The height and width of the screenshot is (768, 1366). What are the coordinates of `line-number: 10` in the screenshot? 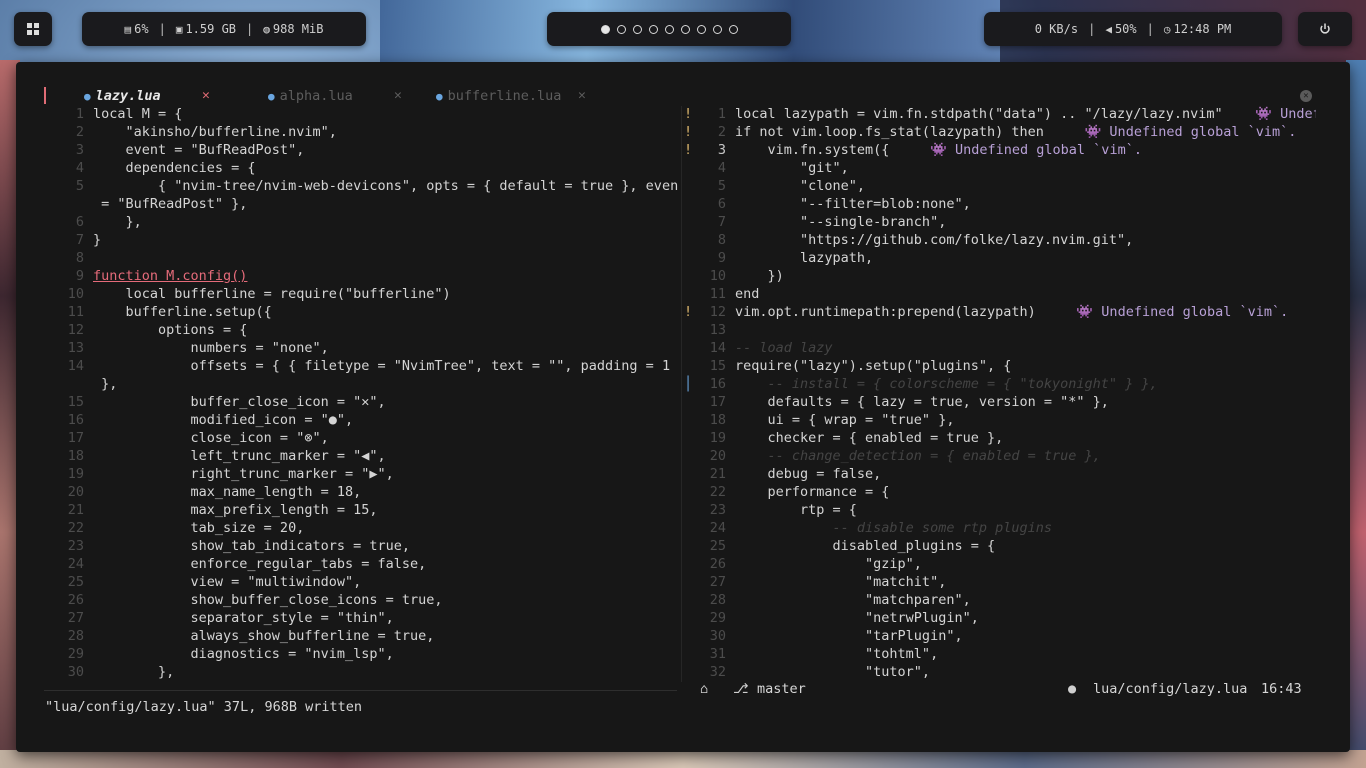 It's located at (75, 294).